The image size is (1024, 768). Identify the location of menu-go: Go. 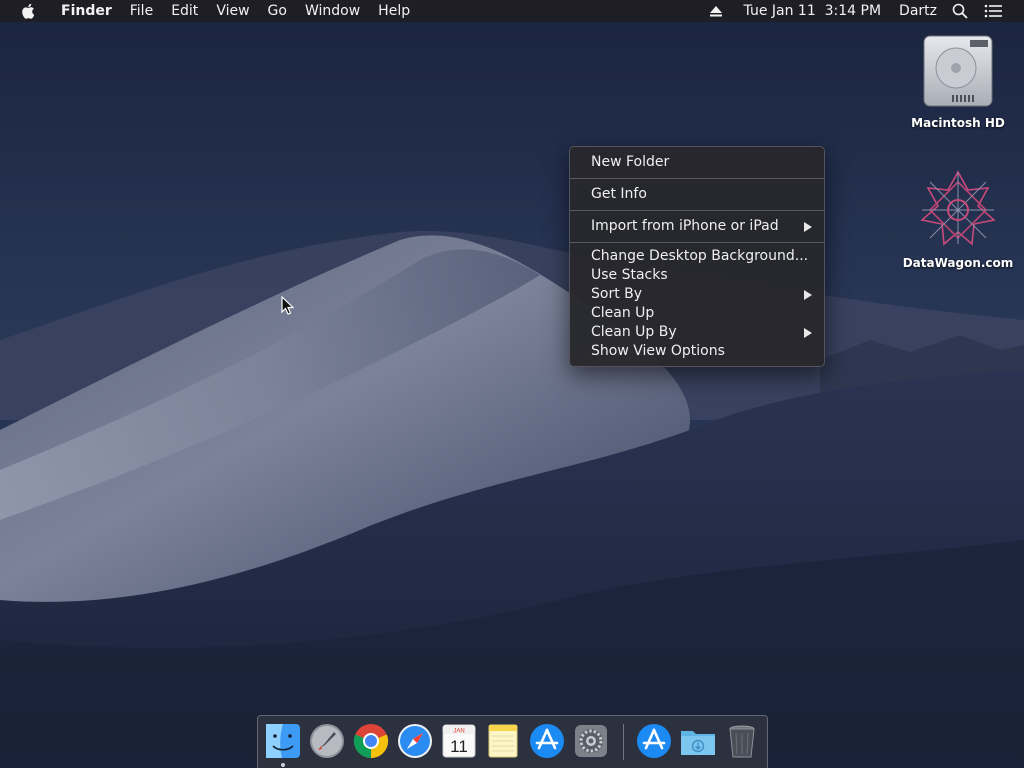
(277, 11).